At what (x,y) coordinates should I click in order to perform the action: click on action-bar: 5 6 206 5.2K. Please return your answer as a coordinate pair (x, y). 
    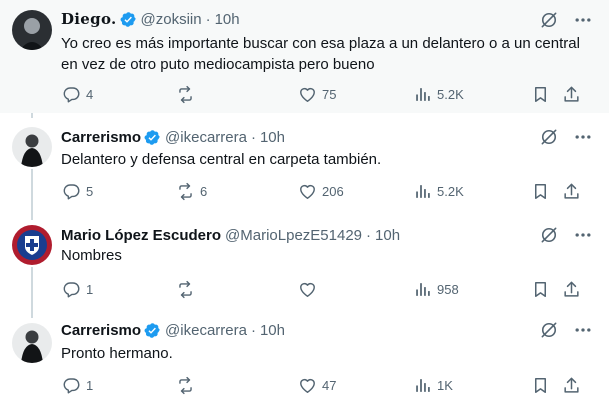
    Looking at the image, I should click on (304, 191).